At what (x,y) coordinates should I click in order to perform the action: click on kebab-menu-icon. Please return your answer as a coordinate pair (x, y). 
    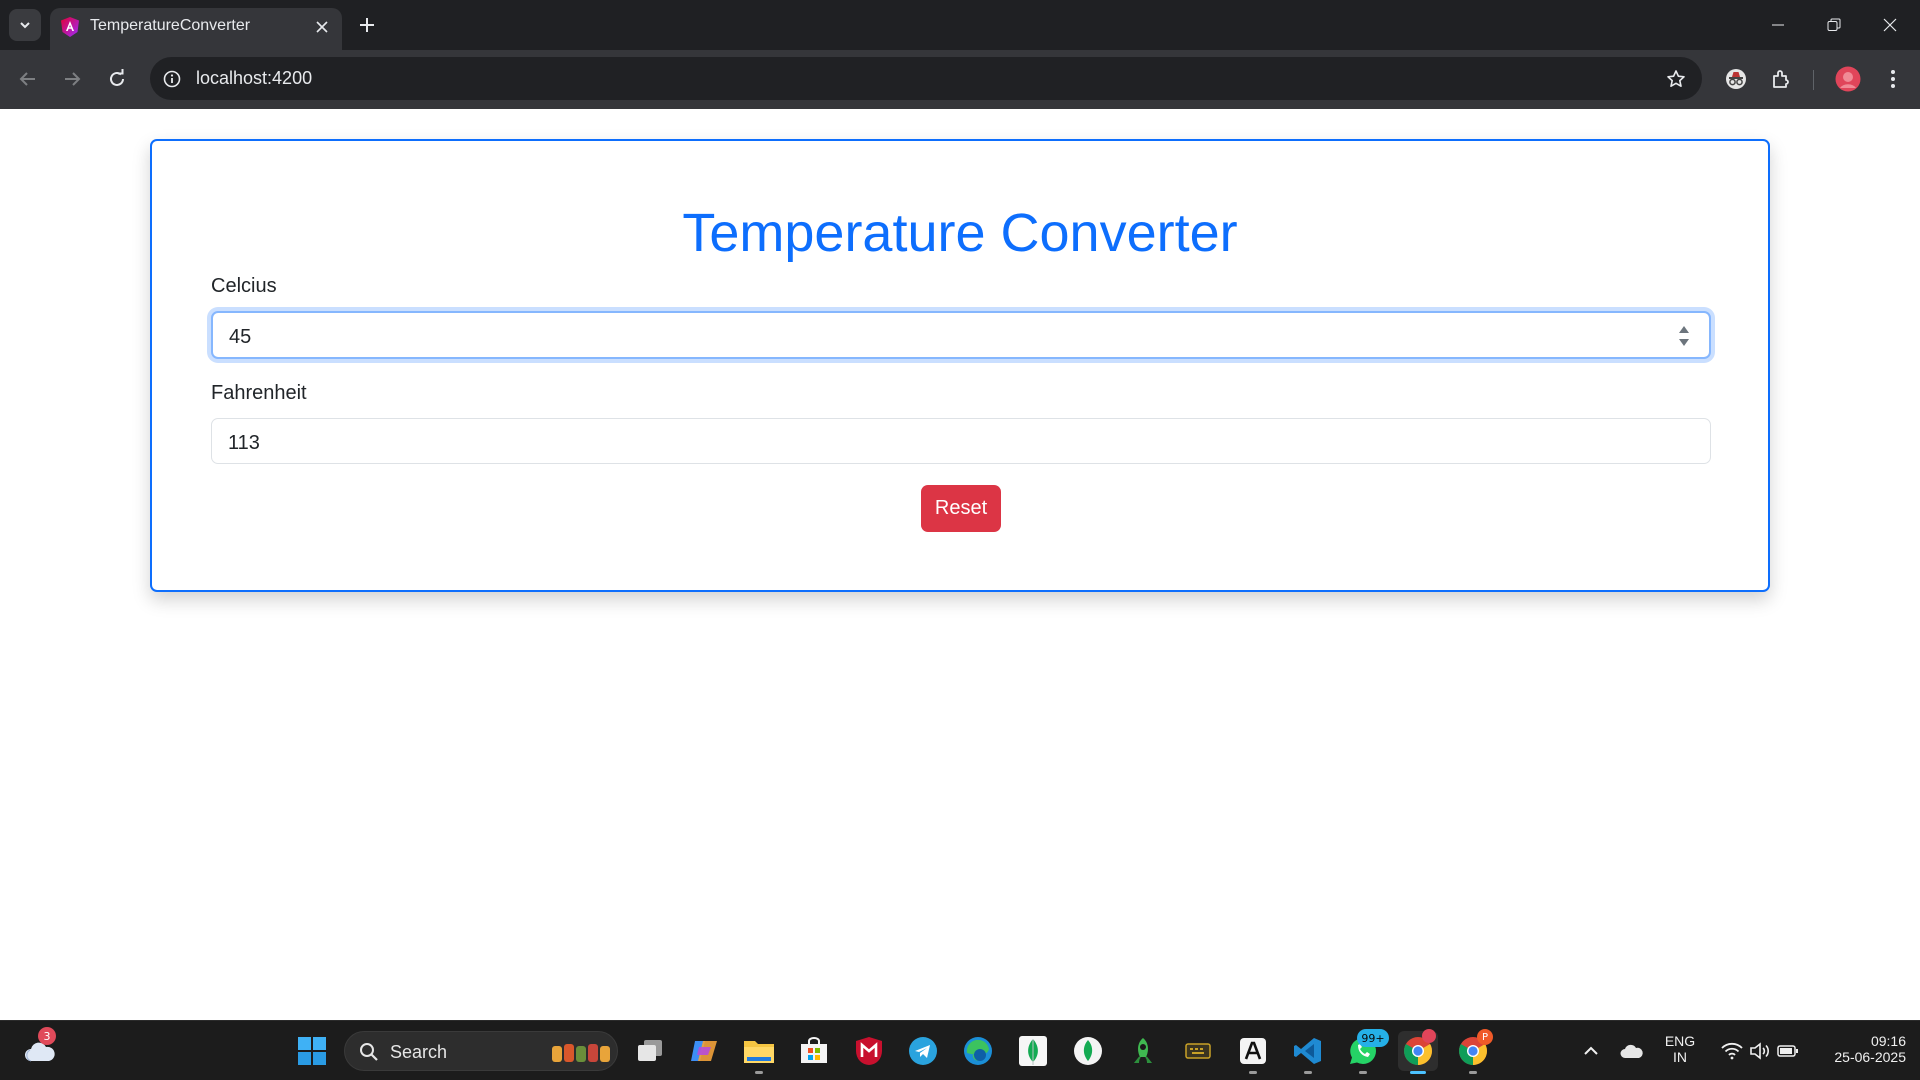
    Looking at the image, I should click on (1893, 79).